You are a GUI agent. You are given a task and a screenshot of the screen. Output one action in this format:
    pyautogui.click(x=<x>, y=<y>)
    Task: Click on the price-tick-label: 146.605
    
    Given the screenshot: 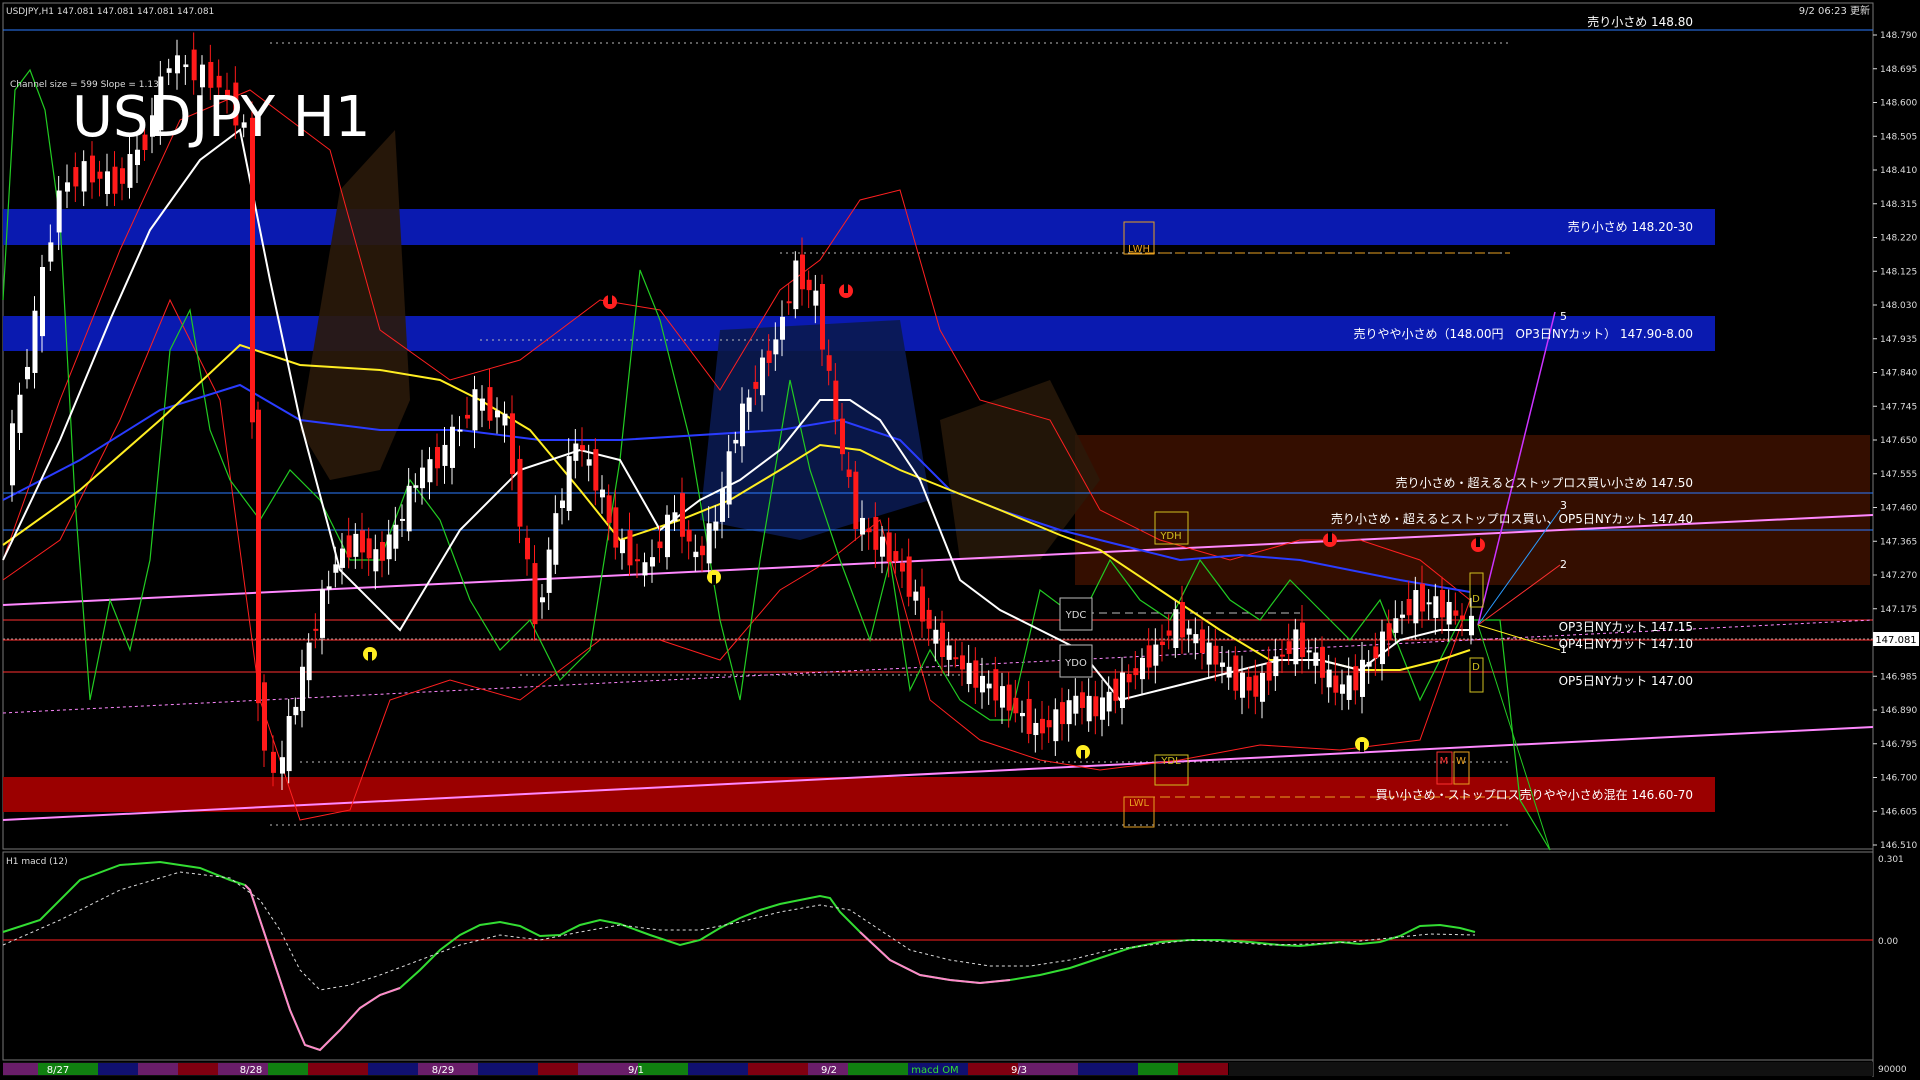 What is the action you would take?
    pyautogui.click(x=1898, y=812)
    